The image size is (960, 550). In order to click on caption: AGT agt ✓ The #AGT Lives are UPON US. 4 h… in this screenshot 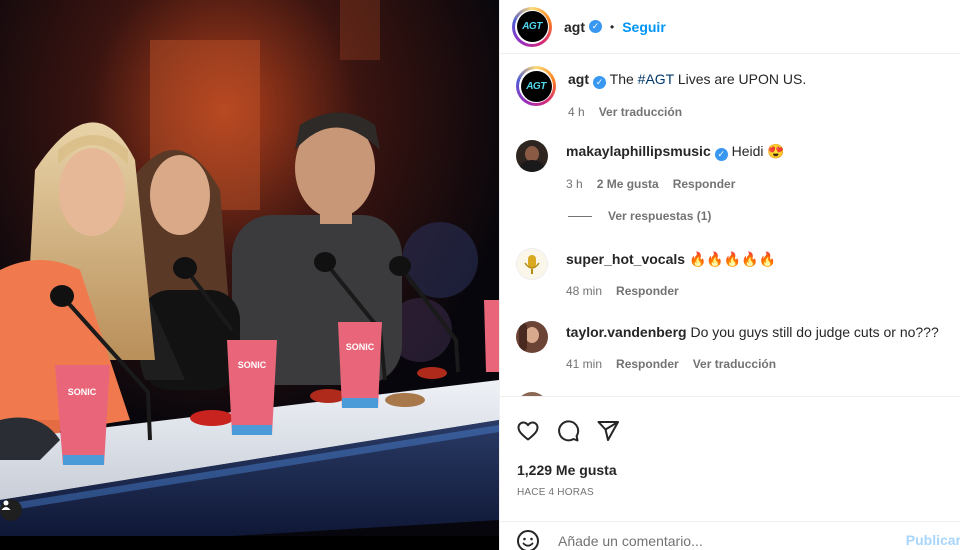, I will do `click(661, 93)`.